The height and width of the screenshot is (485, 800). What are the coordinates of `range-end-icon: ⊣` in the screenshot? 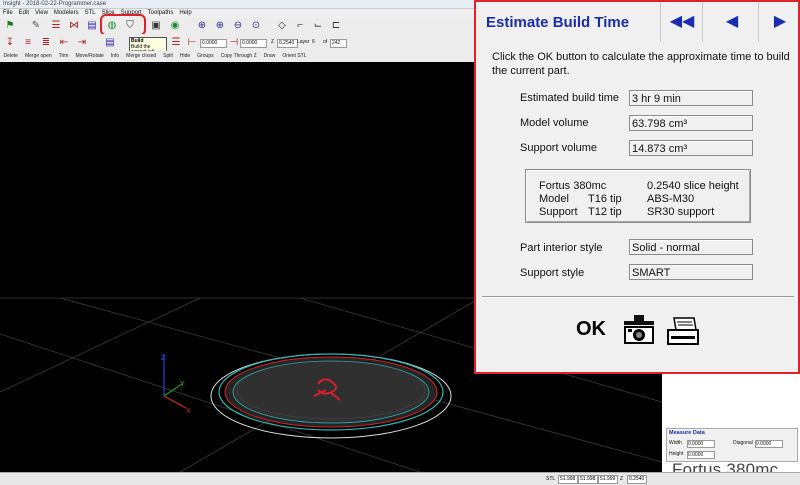 It's located at (234, 43).